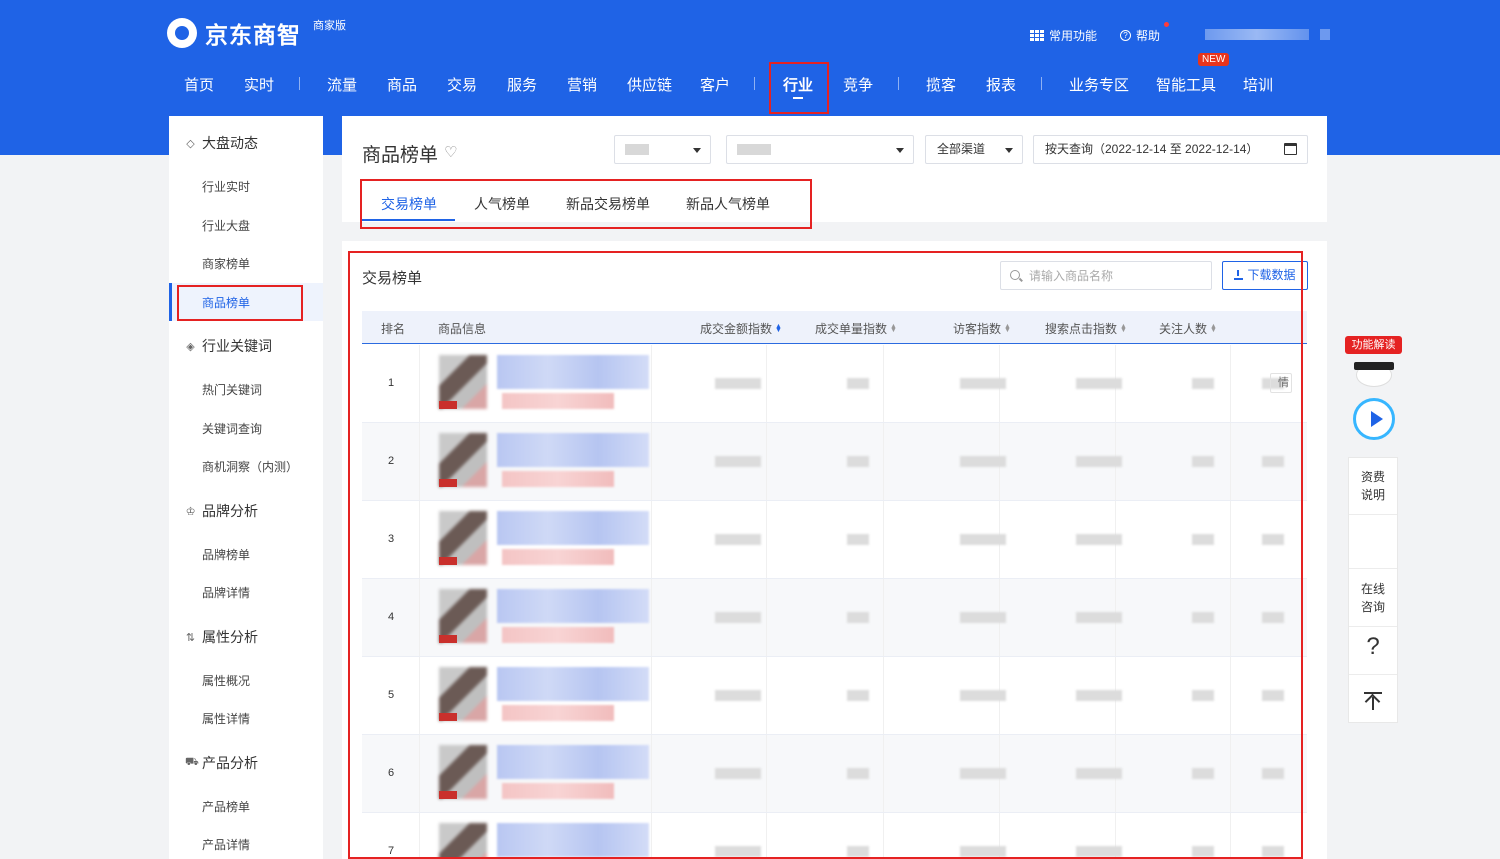 Image resolution: width=1500 pixels, height=859 pixels. What do you see at coordinates (522, 84) in the screenshot?
I see `nav-service: 服务` at bounding box center [522, 84].